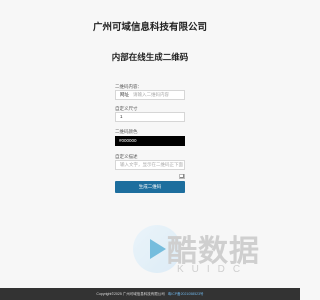  Describe the element at coordinates (182, 176) in the screenshot. I see `resize-handle-icon` at that location.